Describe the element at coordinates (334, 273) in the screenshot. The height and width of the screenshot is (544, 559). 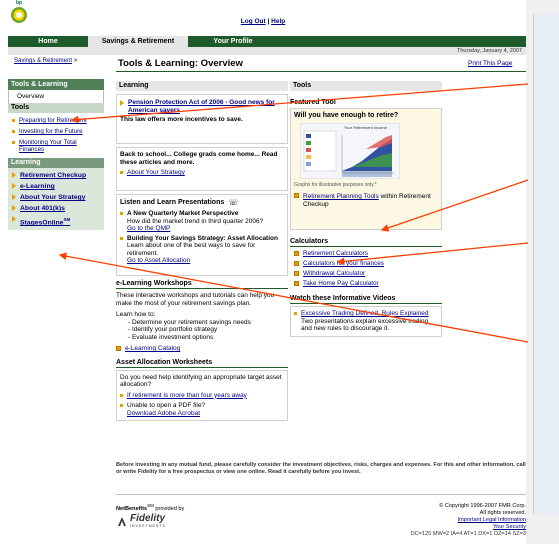
I see `calculator-link: Withdrawal Calculator` at that location.